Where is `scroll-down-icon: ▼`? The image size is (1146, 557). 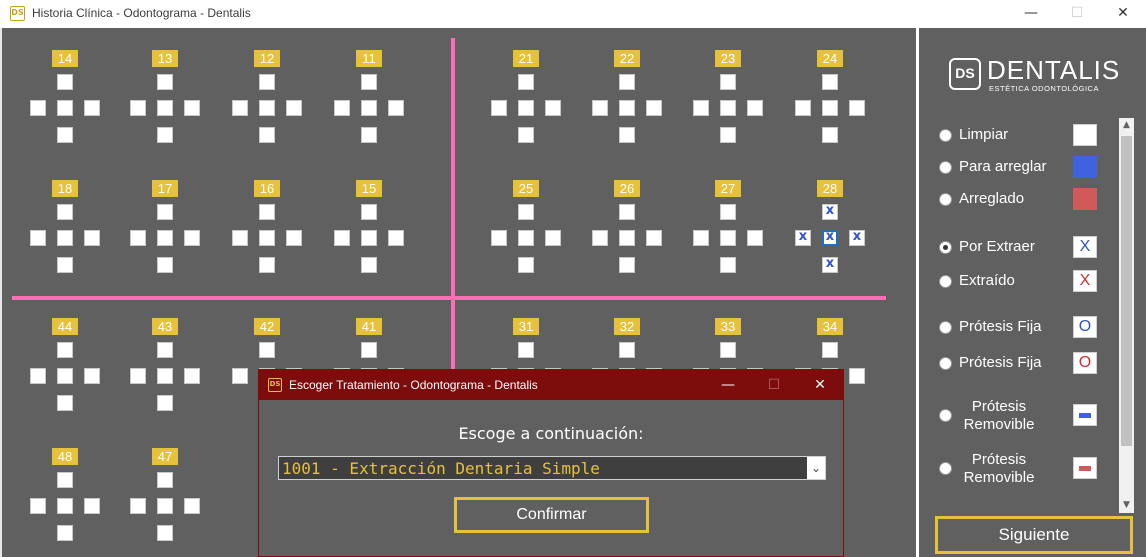 scroll-down-icon: ▼ is located at coordinates (1126, 505).